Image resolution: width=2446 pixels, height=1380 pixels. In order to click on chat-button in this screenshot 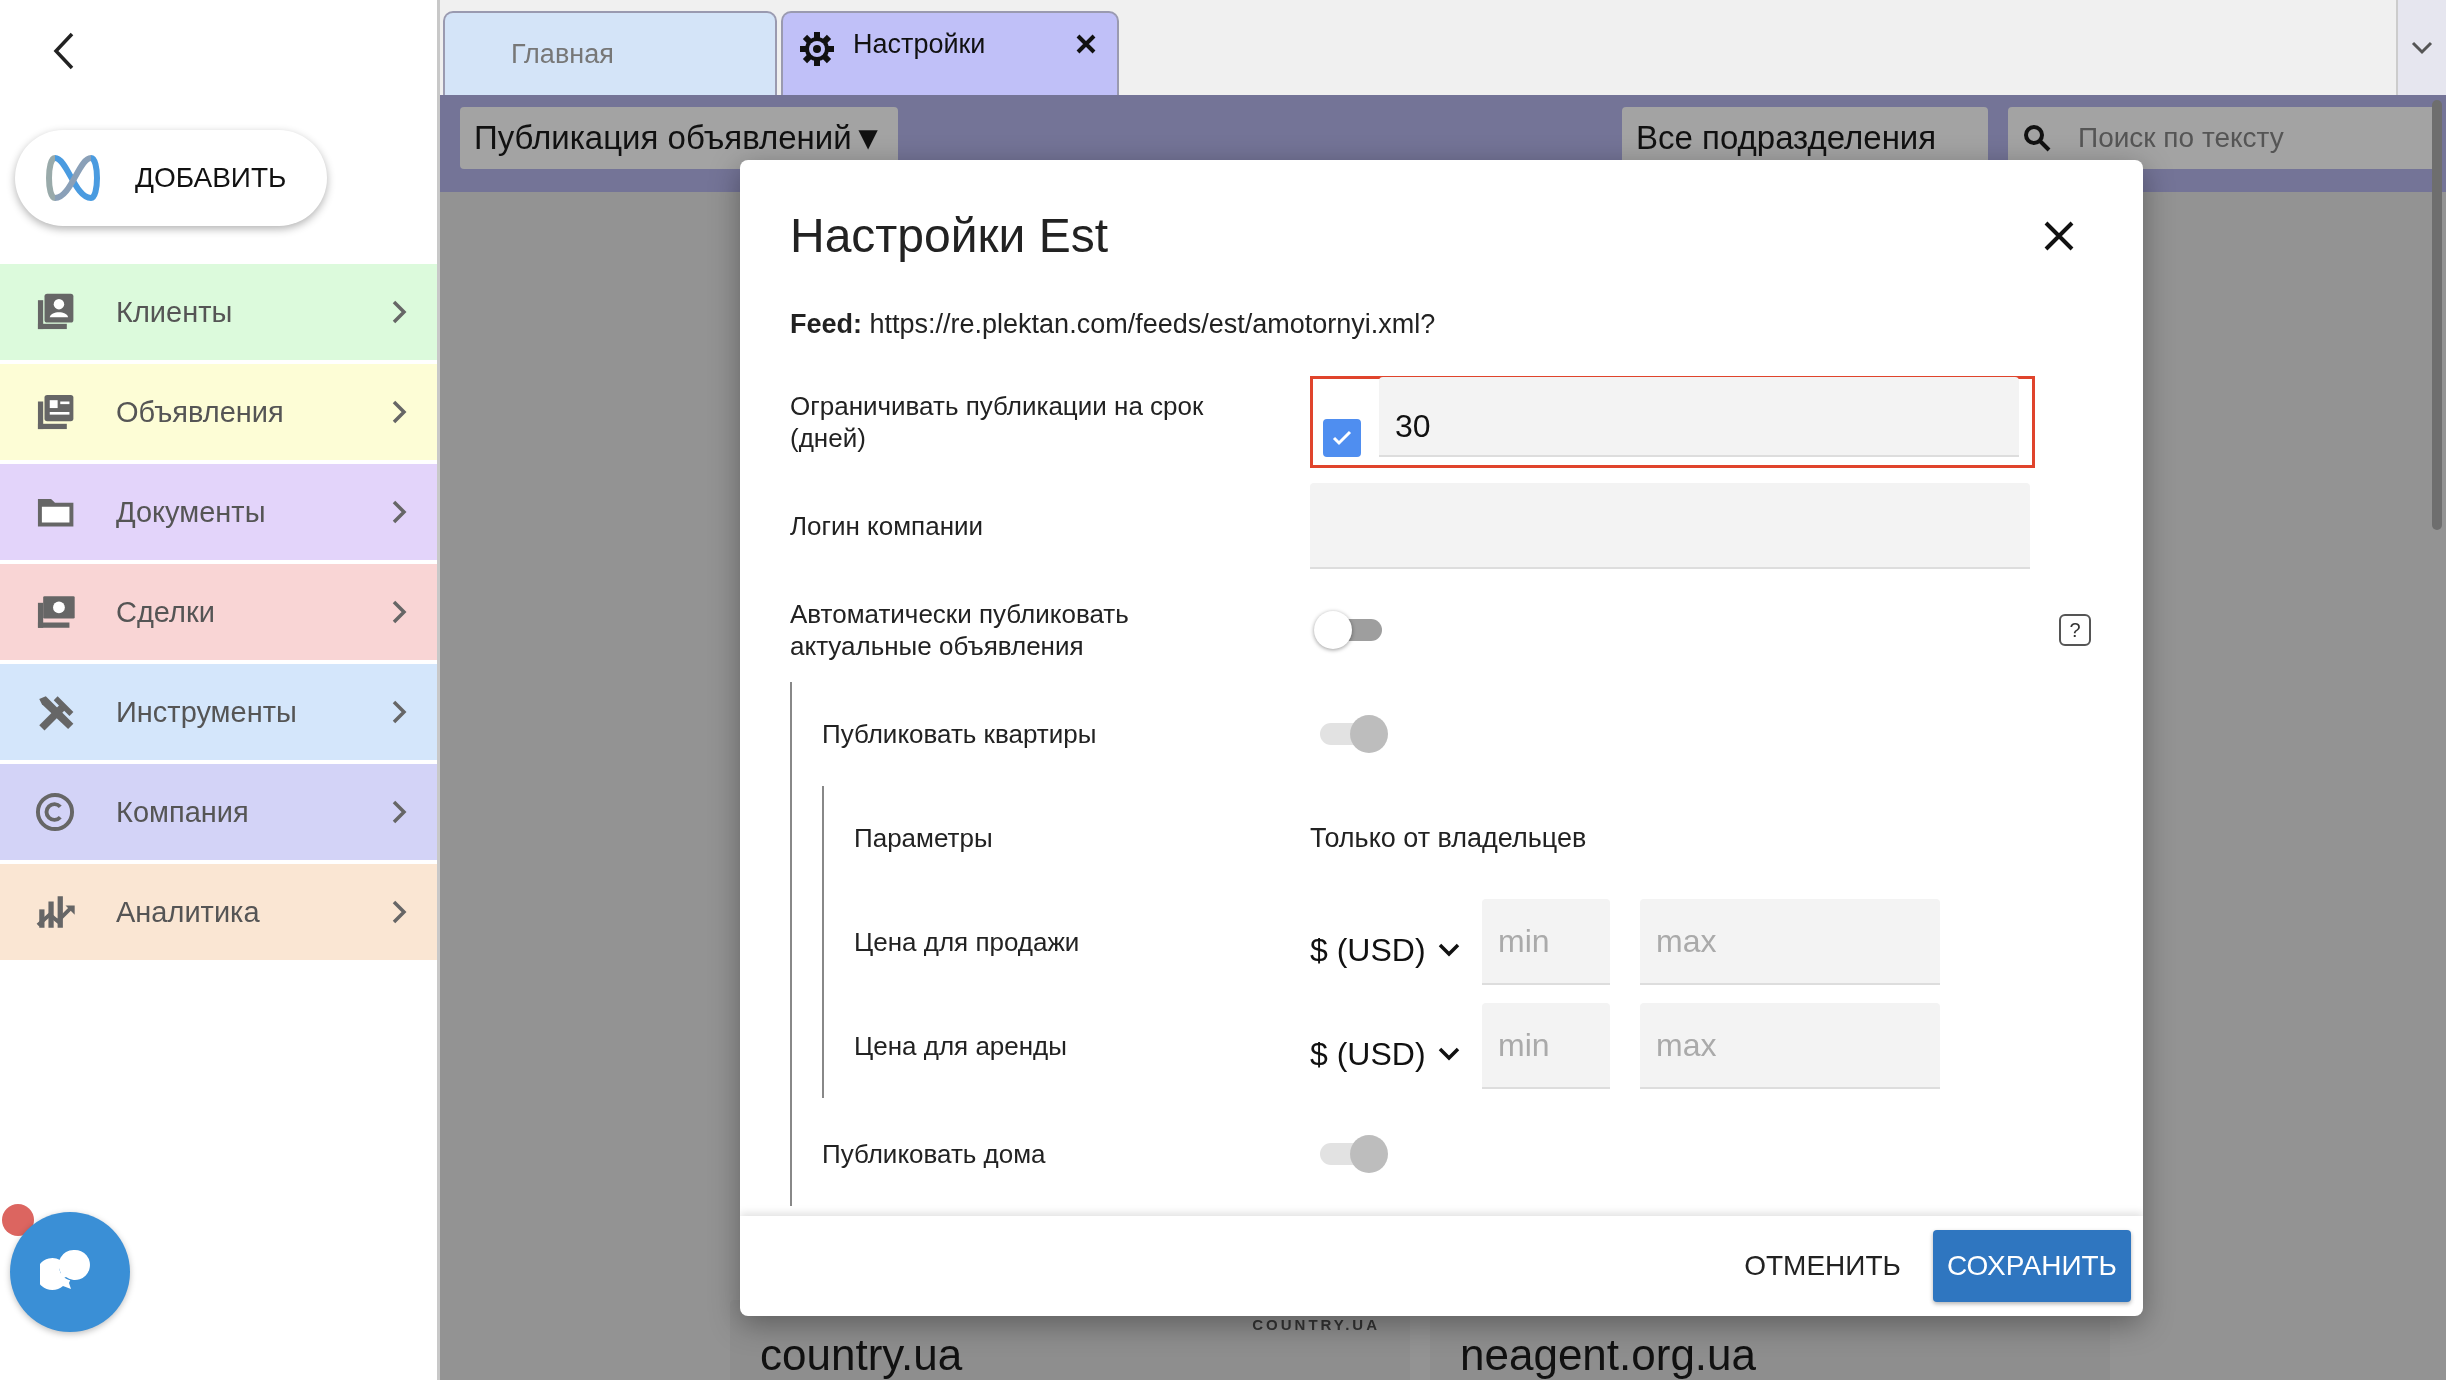, I will do `click(70, 1272)`.